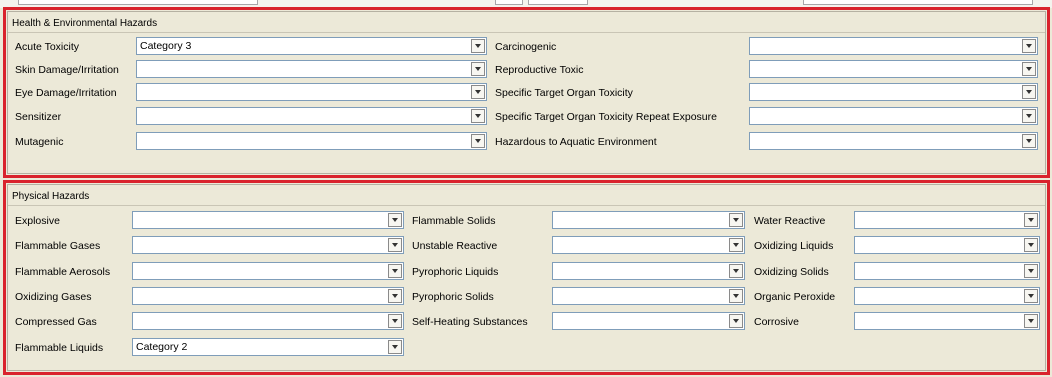 The height and width of the screenshot is (377, 1052). I want to click on explosive-label: Explosive, so click(37, 221).